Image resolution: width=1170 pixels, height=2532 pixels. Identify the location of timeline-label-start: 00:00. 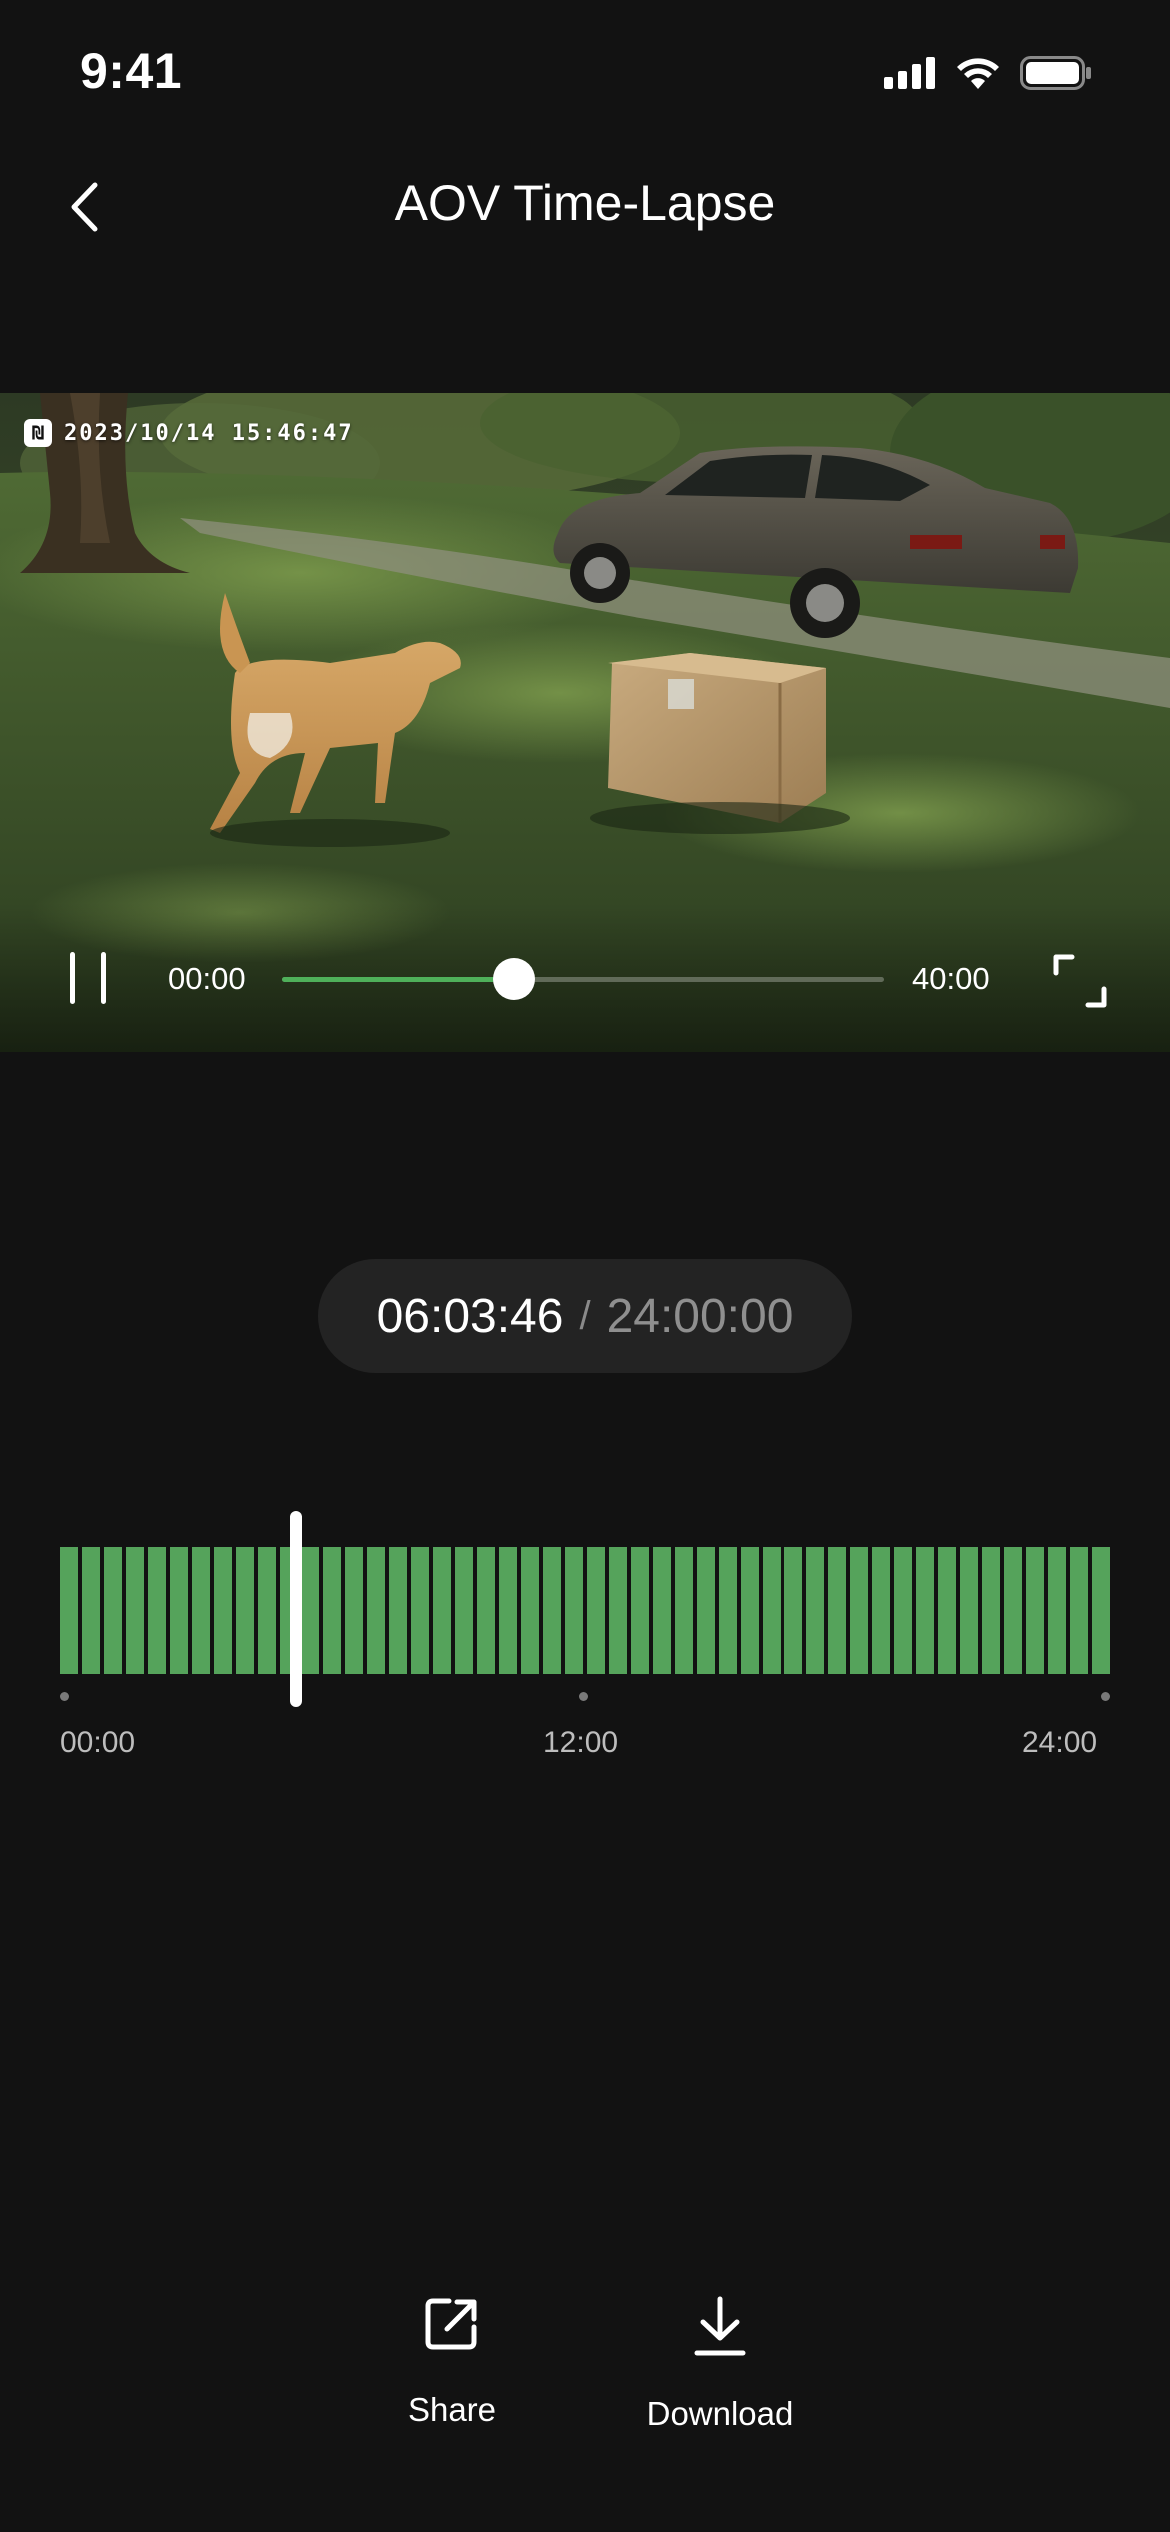
(98, 1742).